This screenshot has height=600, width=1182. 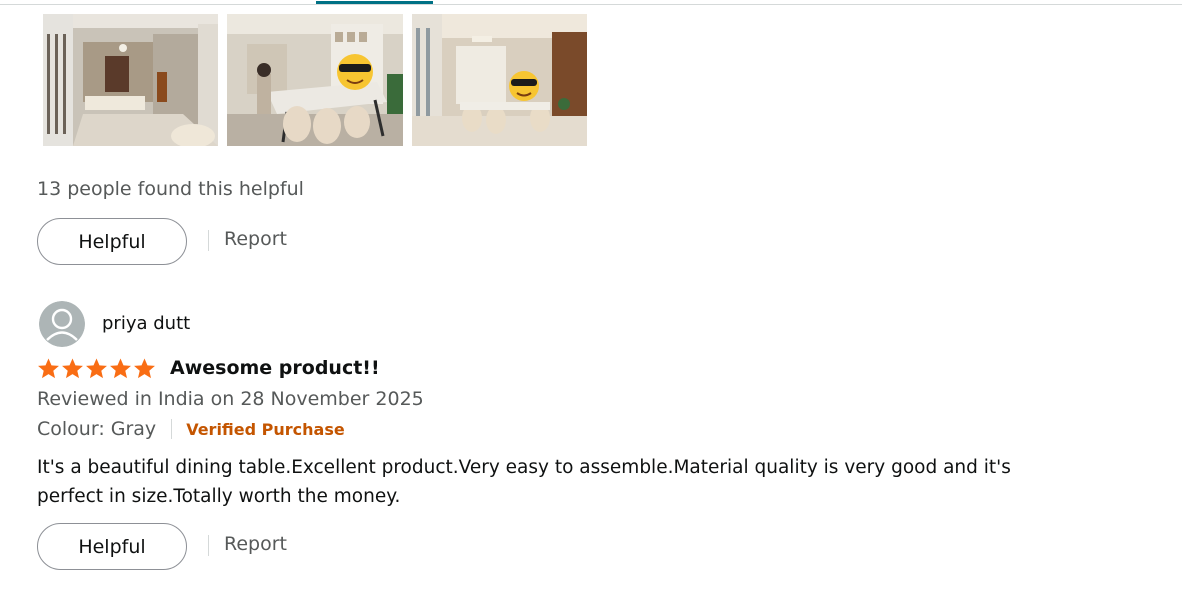 I want to click on review-title: Awesome product!!, so click(x=275, y=368).